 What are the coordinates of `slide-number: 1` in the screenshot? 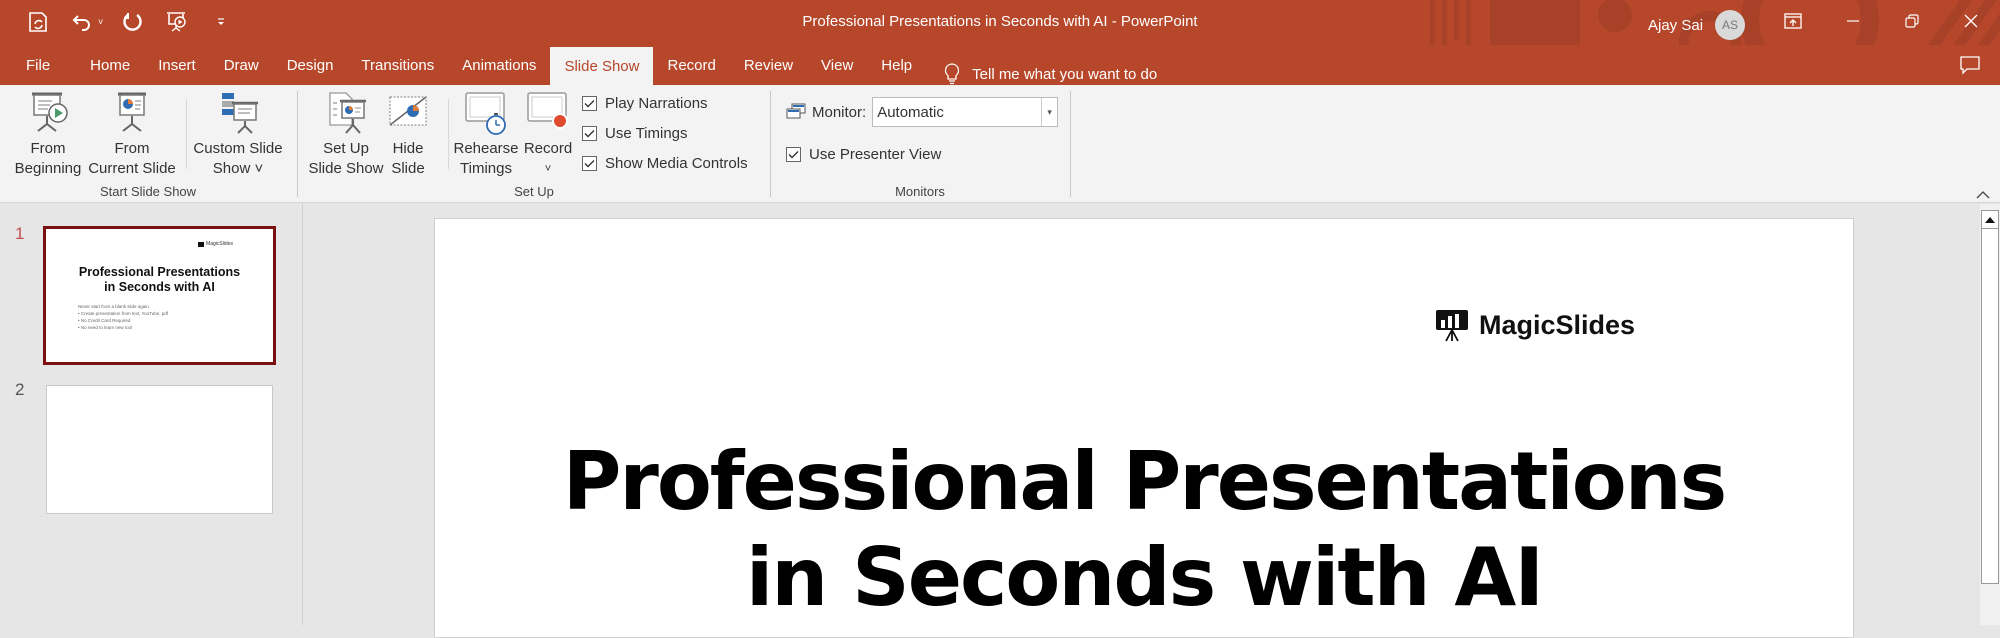 It's located at (20, 233).